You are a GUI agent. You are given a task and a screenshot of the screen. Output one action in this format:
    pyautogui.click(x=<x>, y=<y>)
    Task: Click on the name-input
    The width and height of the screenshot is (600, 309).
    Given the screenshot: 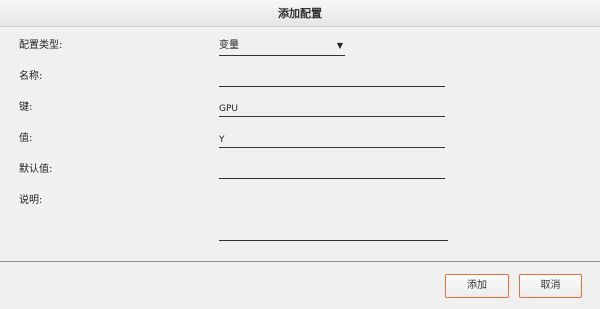 What is the action you would take?
    pyautogui.click(x=332, y=79)
    